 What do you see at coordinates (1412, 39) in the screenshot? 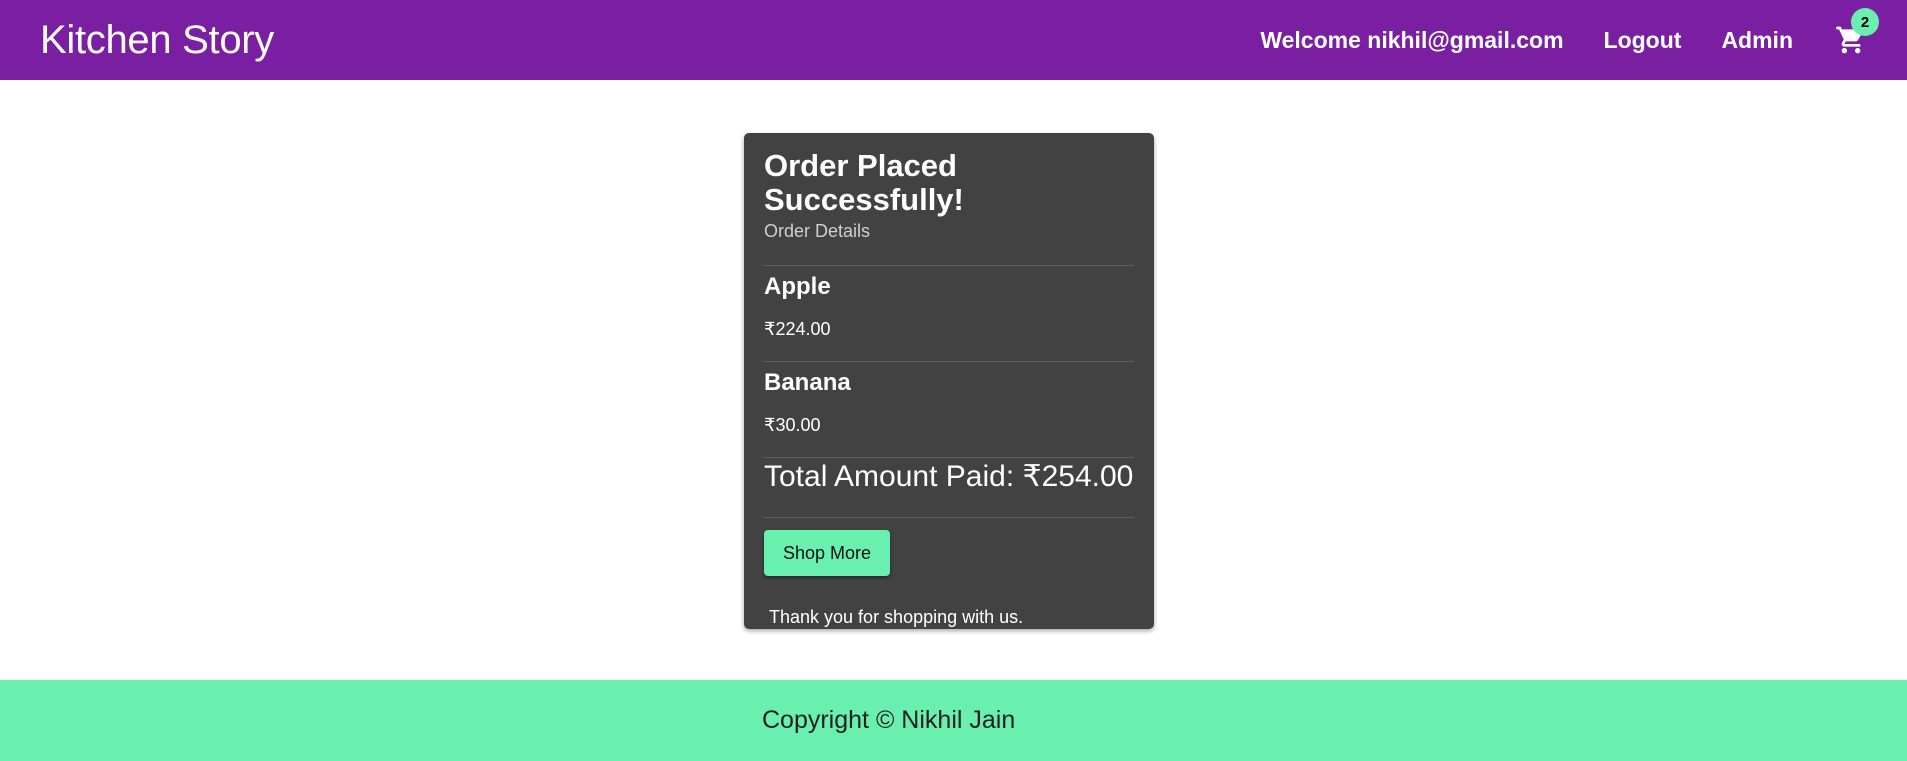
I see `welcome-user-text: Welcome nikhil@gmail.com` at bounding box center [1412, 39].